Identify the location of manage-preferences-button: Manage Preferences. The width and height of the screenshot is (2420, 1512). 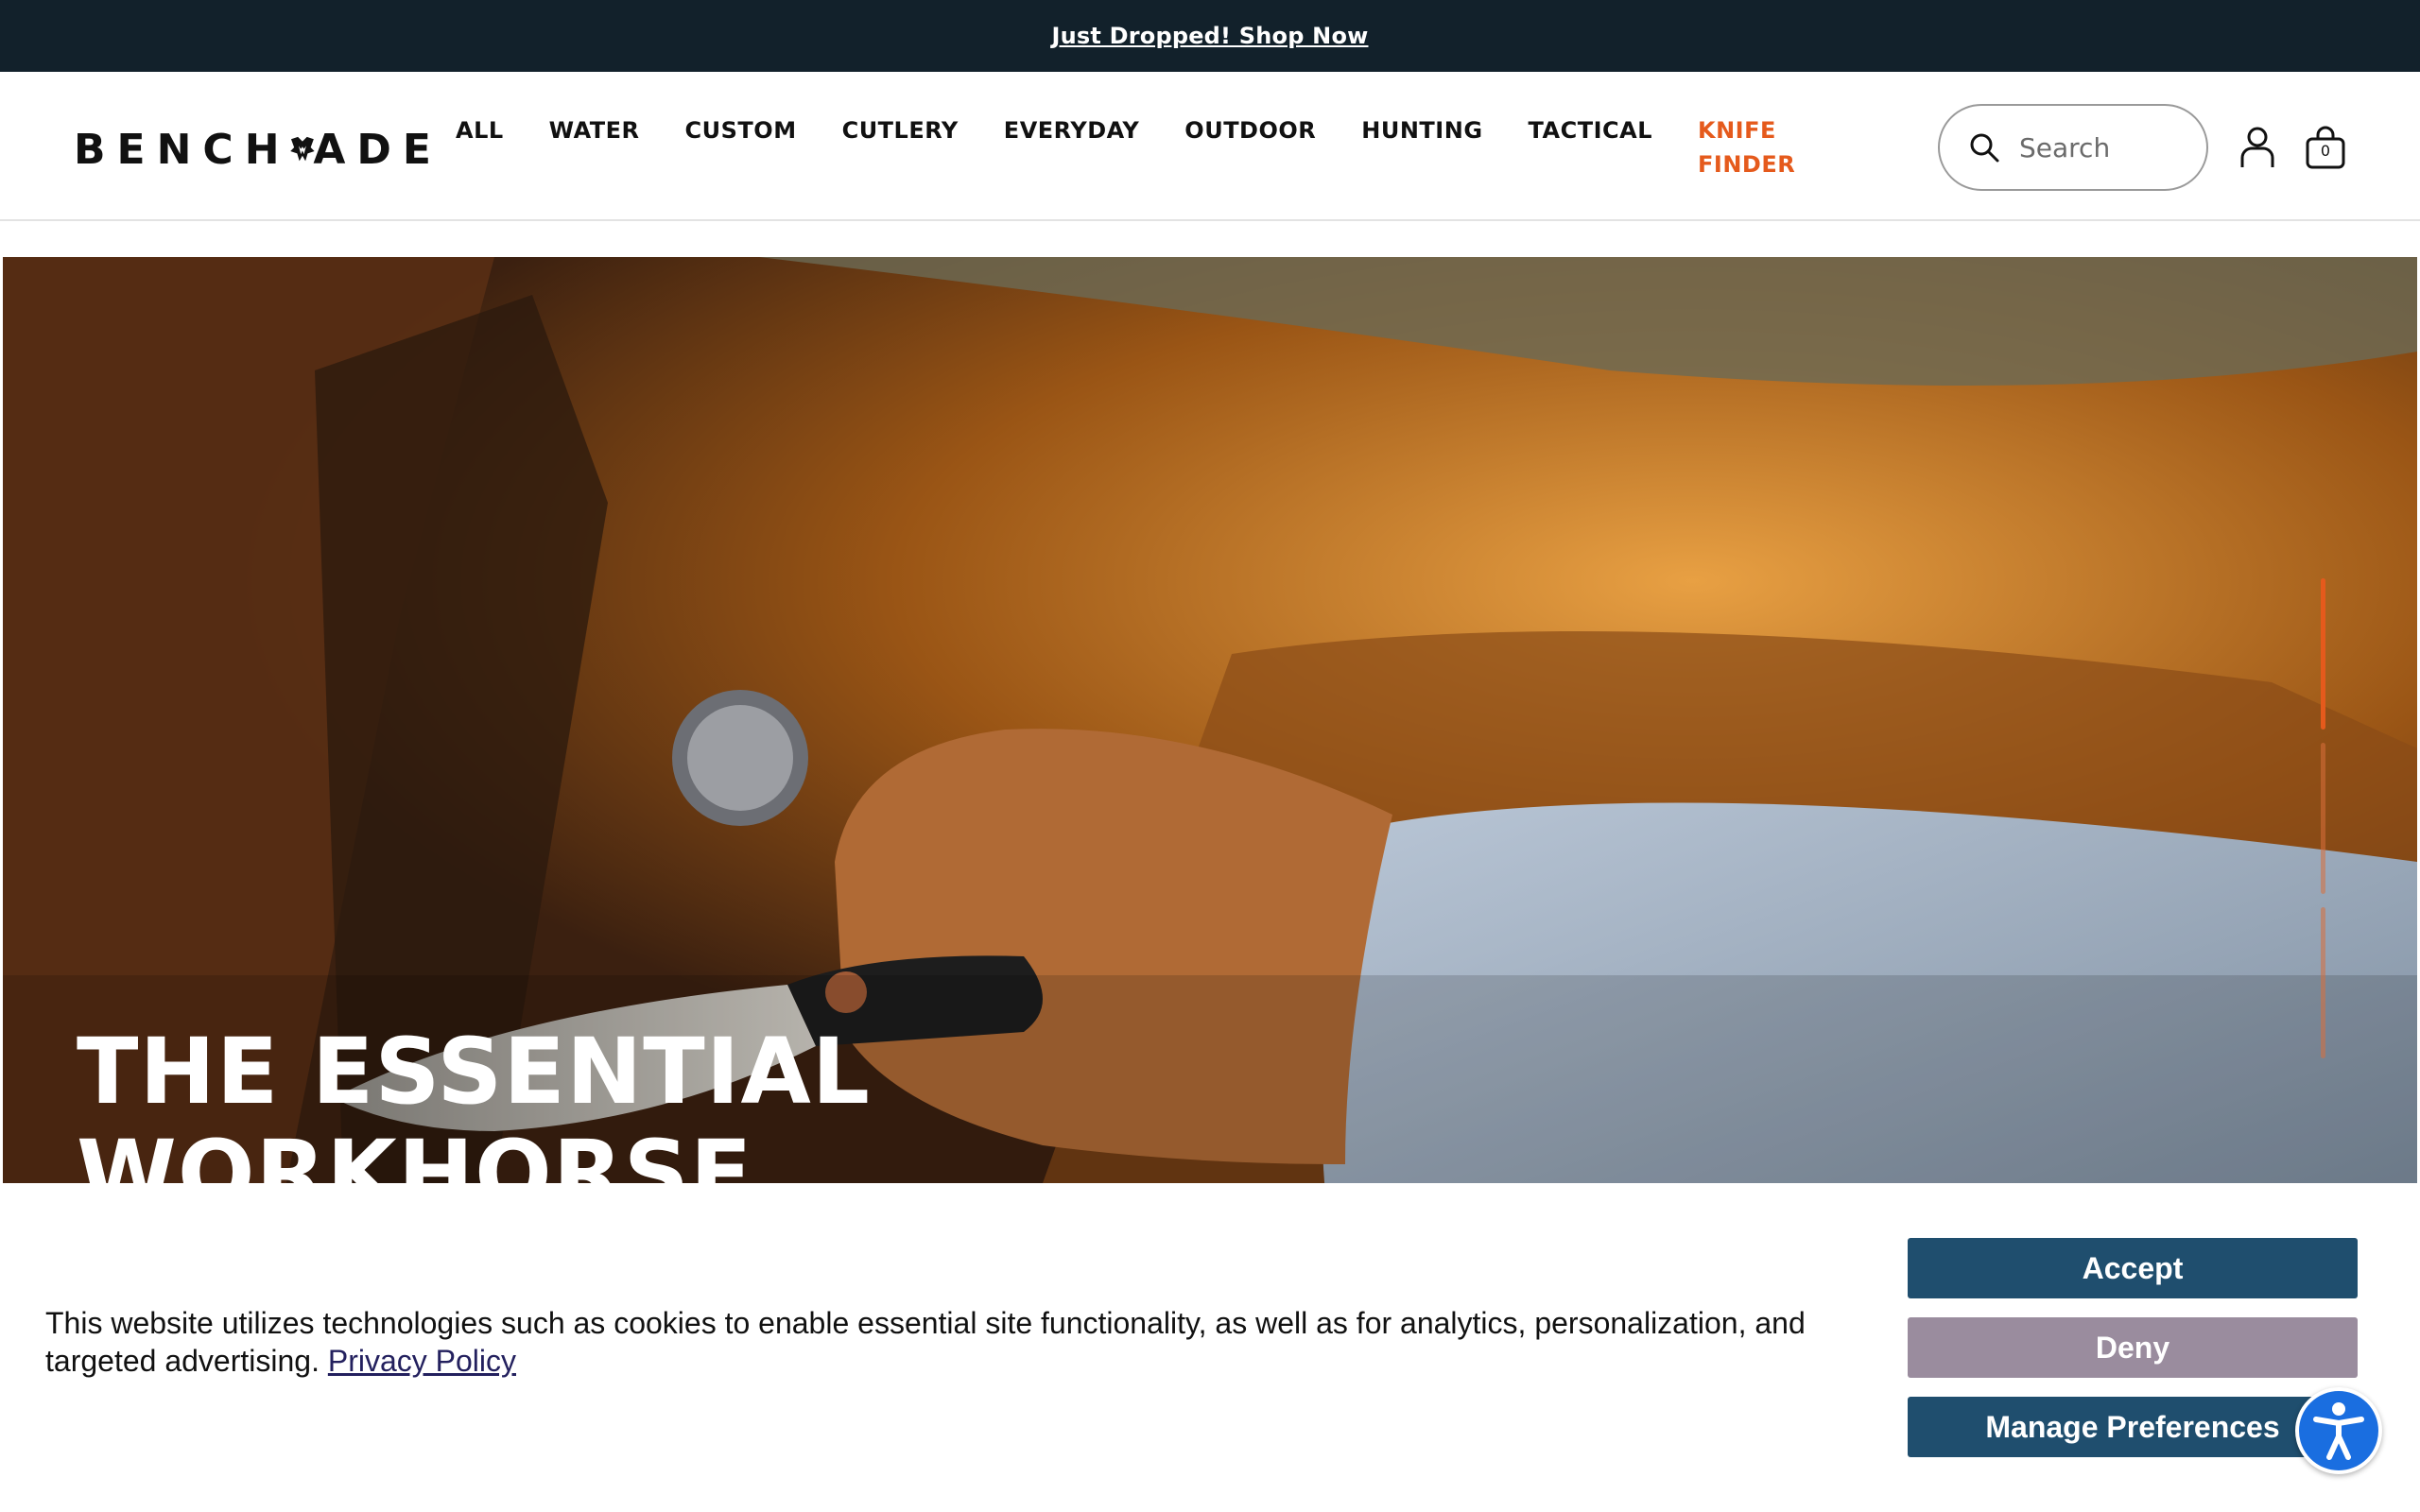
(2133, 1427).